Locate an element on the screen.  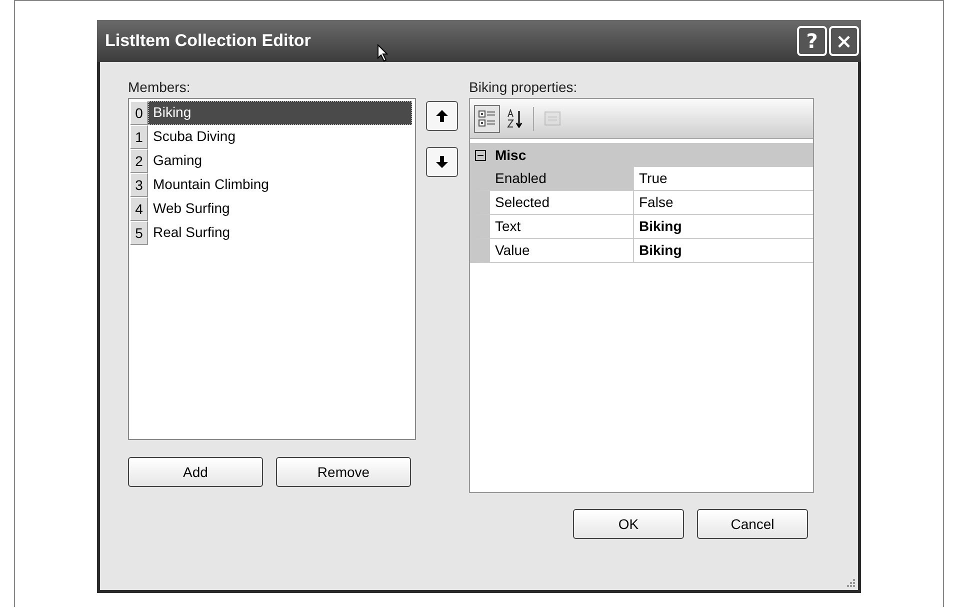
property-name: Enabled is located at coordinates (562, 178).